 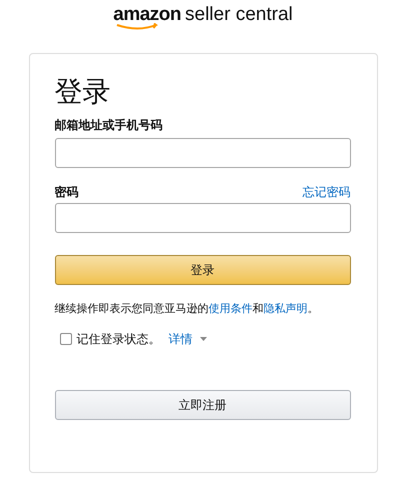 What do you see at coordinates (326, 192) in the screenshot?
I see `forgot-password-link: 忘记密码` at bounding box center [326, 192].